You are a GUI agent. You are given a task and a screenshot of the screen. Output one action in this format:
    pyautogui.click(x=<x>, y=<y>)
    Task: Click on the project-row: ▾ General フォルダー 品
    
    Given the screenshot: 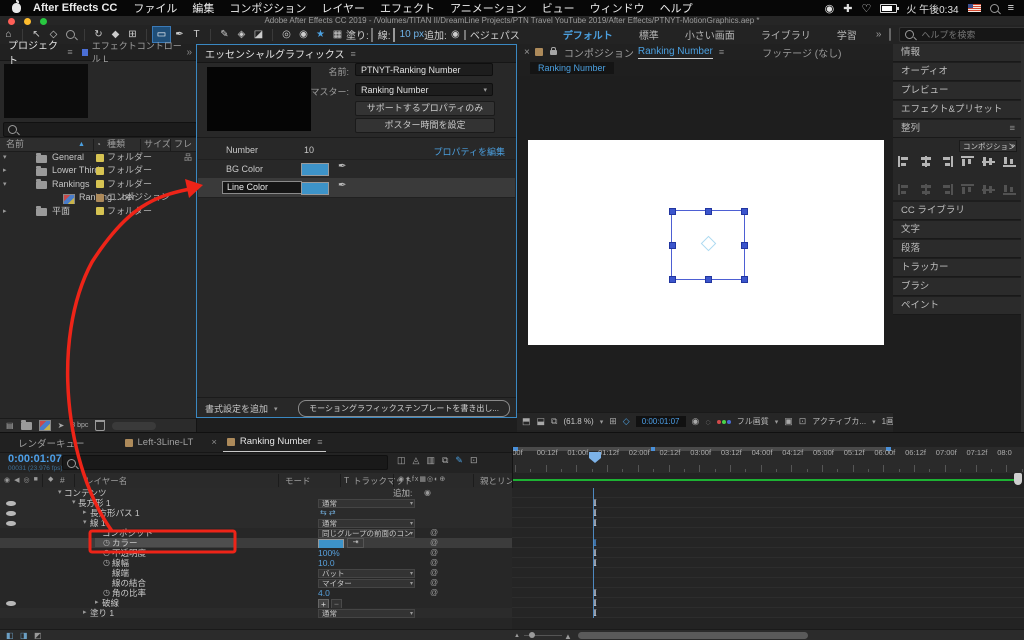 What is the action you would take?
    pyautogui.click(x=98, y=157)
    